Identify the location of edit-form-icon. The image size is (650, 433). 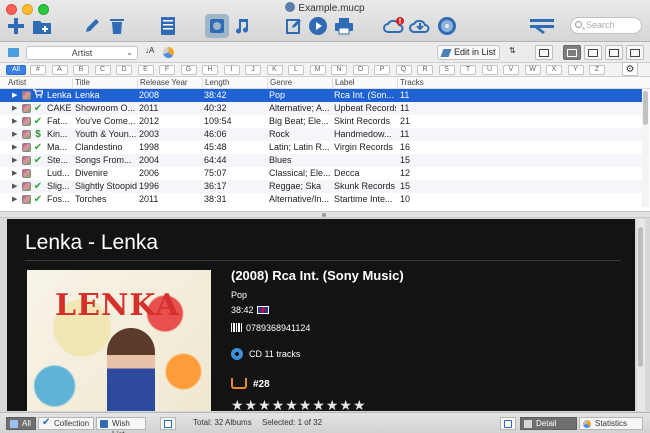
(293, 26).